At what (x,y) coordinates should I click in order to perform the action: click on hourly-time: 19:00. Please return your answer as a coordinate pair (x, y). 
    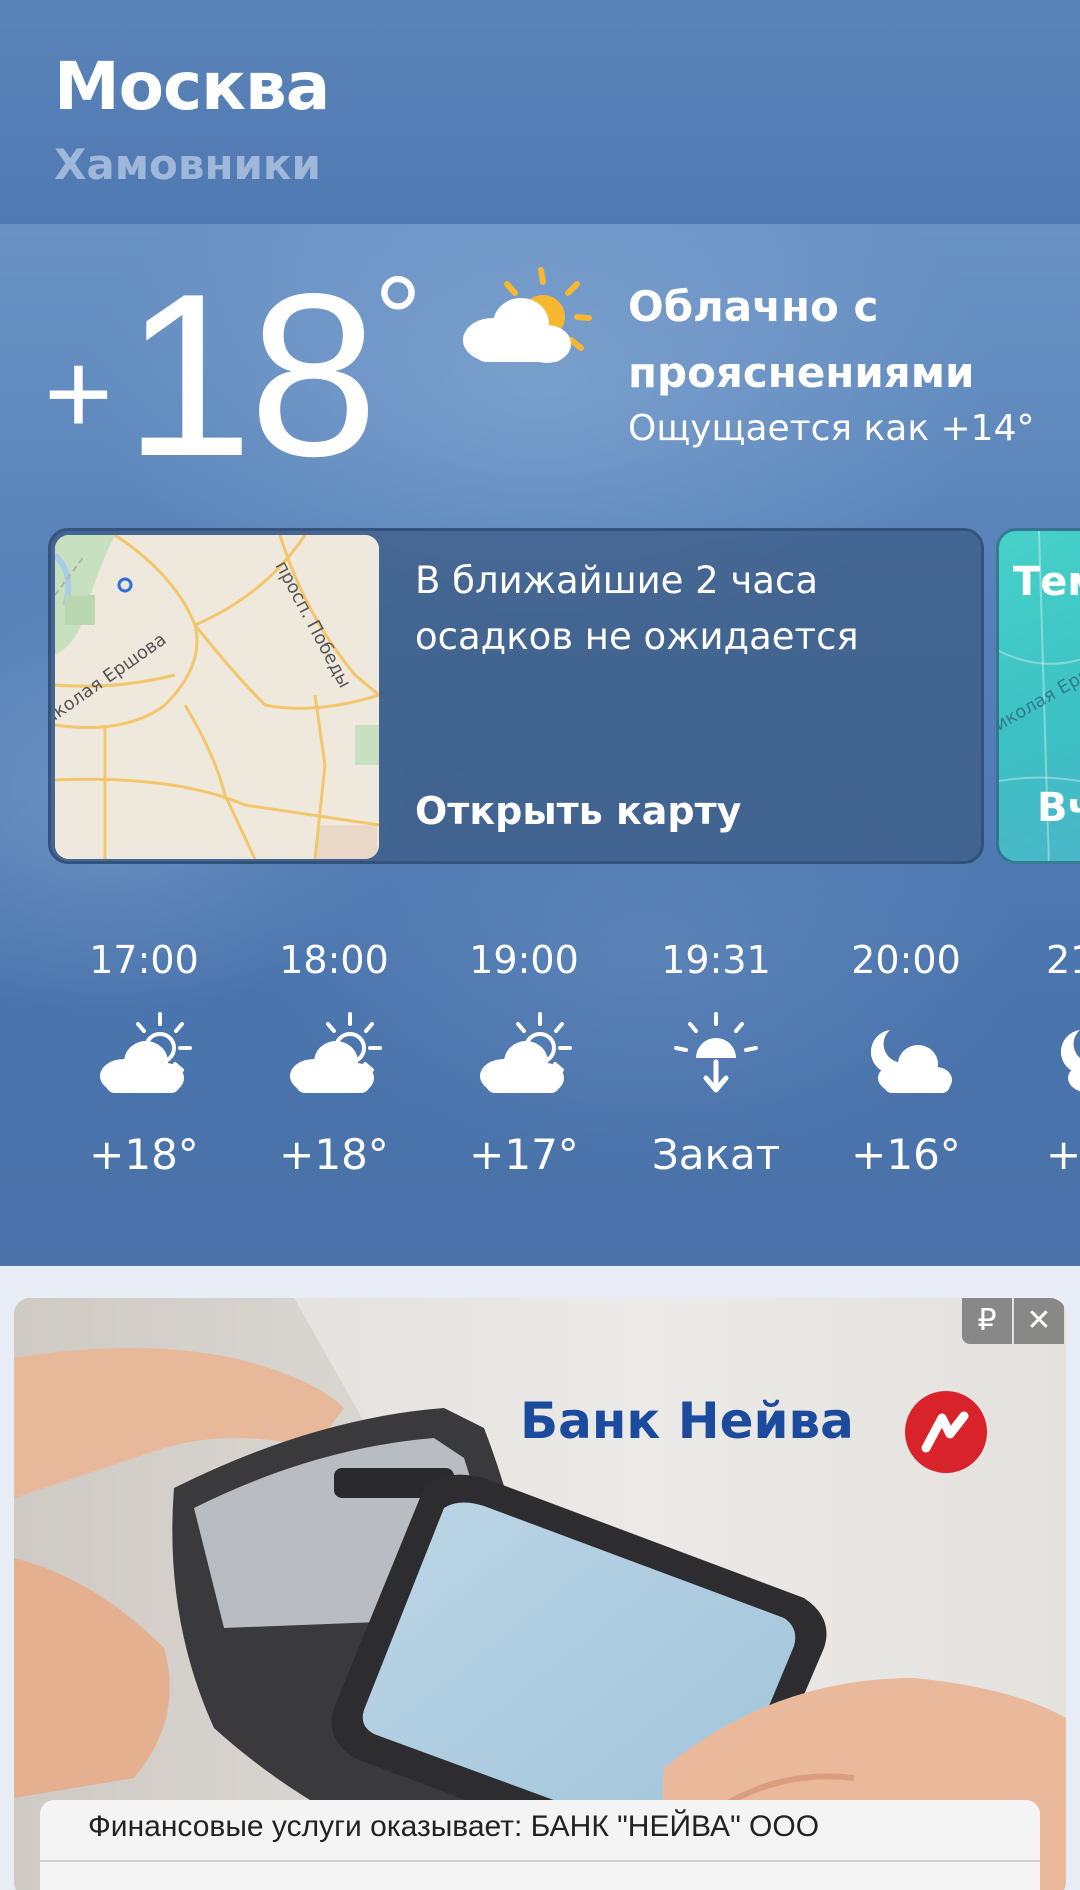
    Looking at the image, I should click on (524, 960).